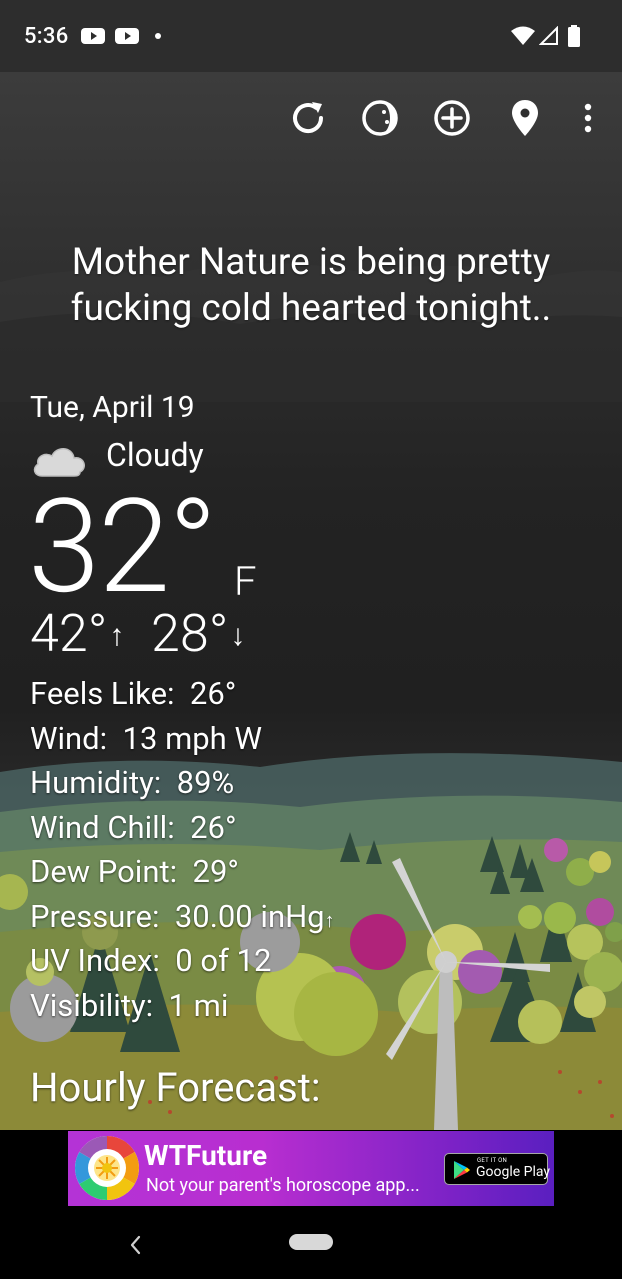 This screenshot has height=1279, width=622. I want to click on location-button, so click(525, 118).